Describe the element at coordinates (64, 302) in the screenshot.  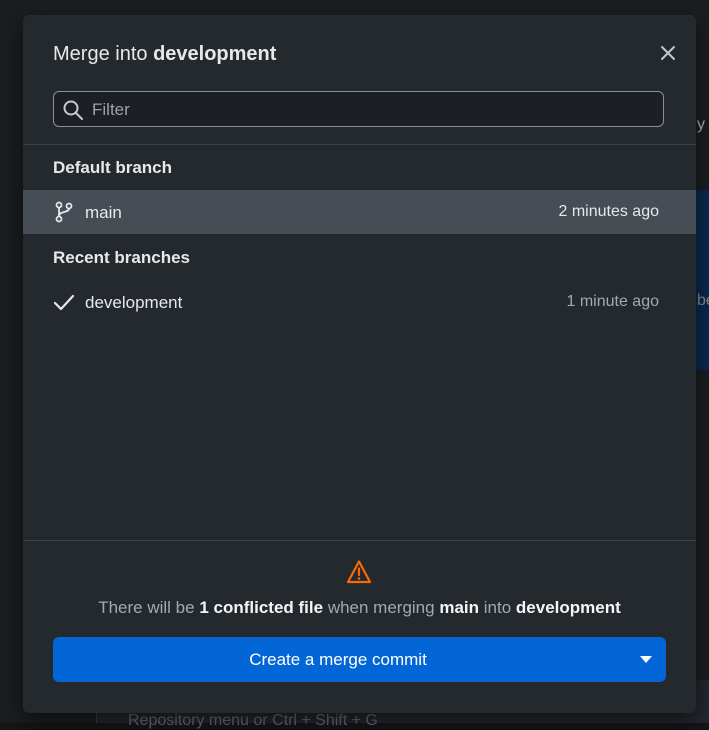
I see `check-icon` at that location.